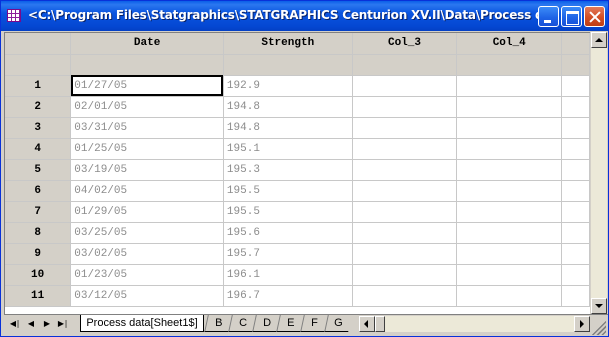 The height and width of the screenshot is (337, 609). I want to click on cell-date: 03/19/05, so click(147, 170).